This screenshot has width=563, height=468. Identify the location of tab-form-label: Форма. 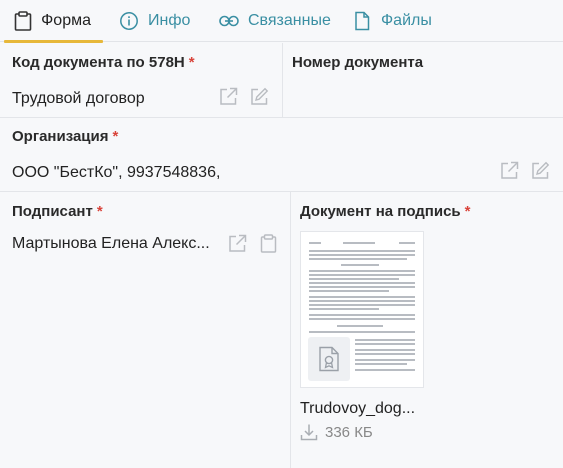
(66, 20).